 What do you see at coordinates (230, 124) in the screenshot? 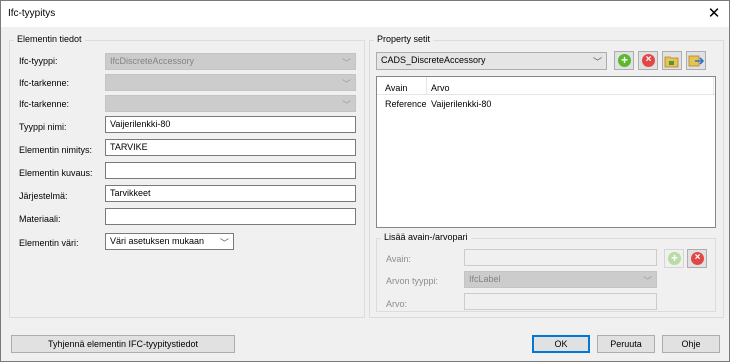
I see `type-name-input: Vaijerilenkki-80` at bounding box center [230, 124].